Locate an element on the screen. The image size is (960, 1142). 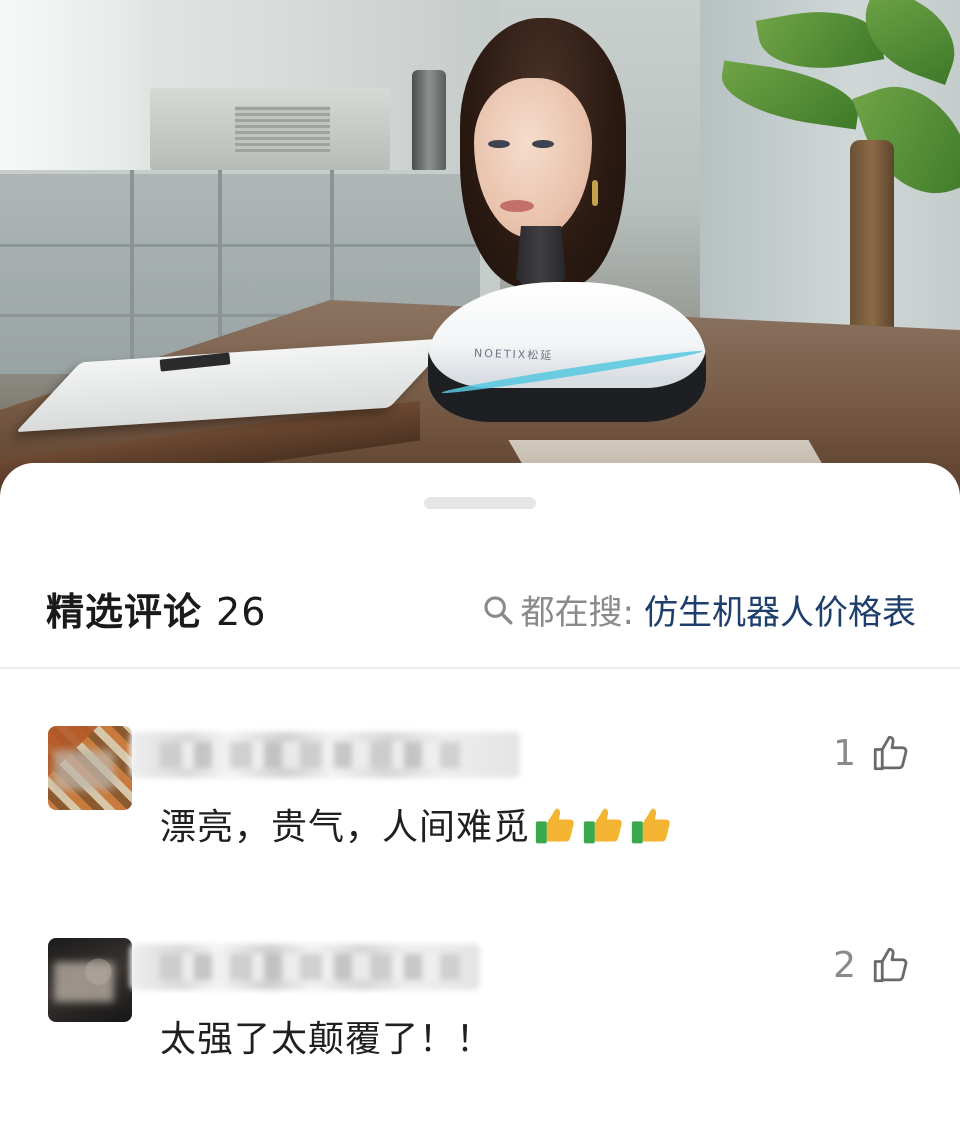
robot-brand-text: NOETIX松延 is located at coordinates (513, 354).